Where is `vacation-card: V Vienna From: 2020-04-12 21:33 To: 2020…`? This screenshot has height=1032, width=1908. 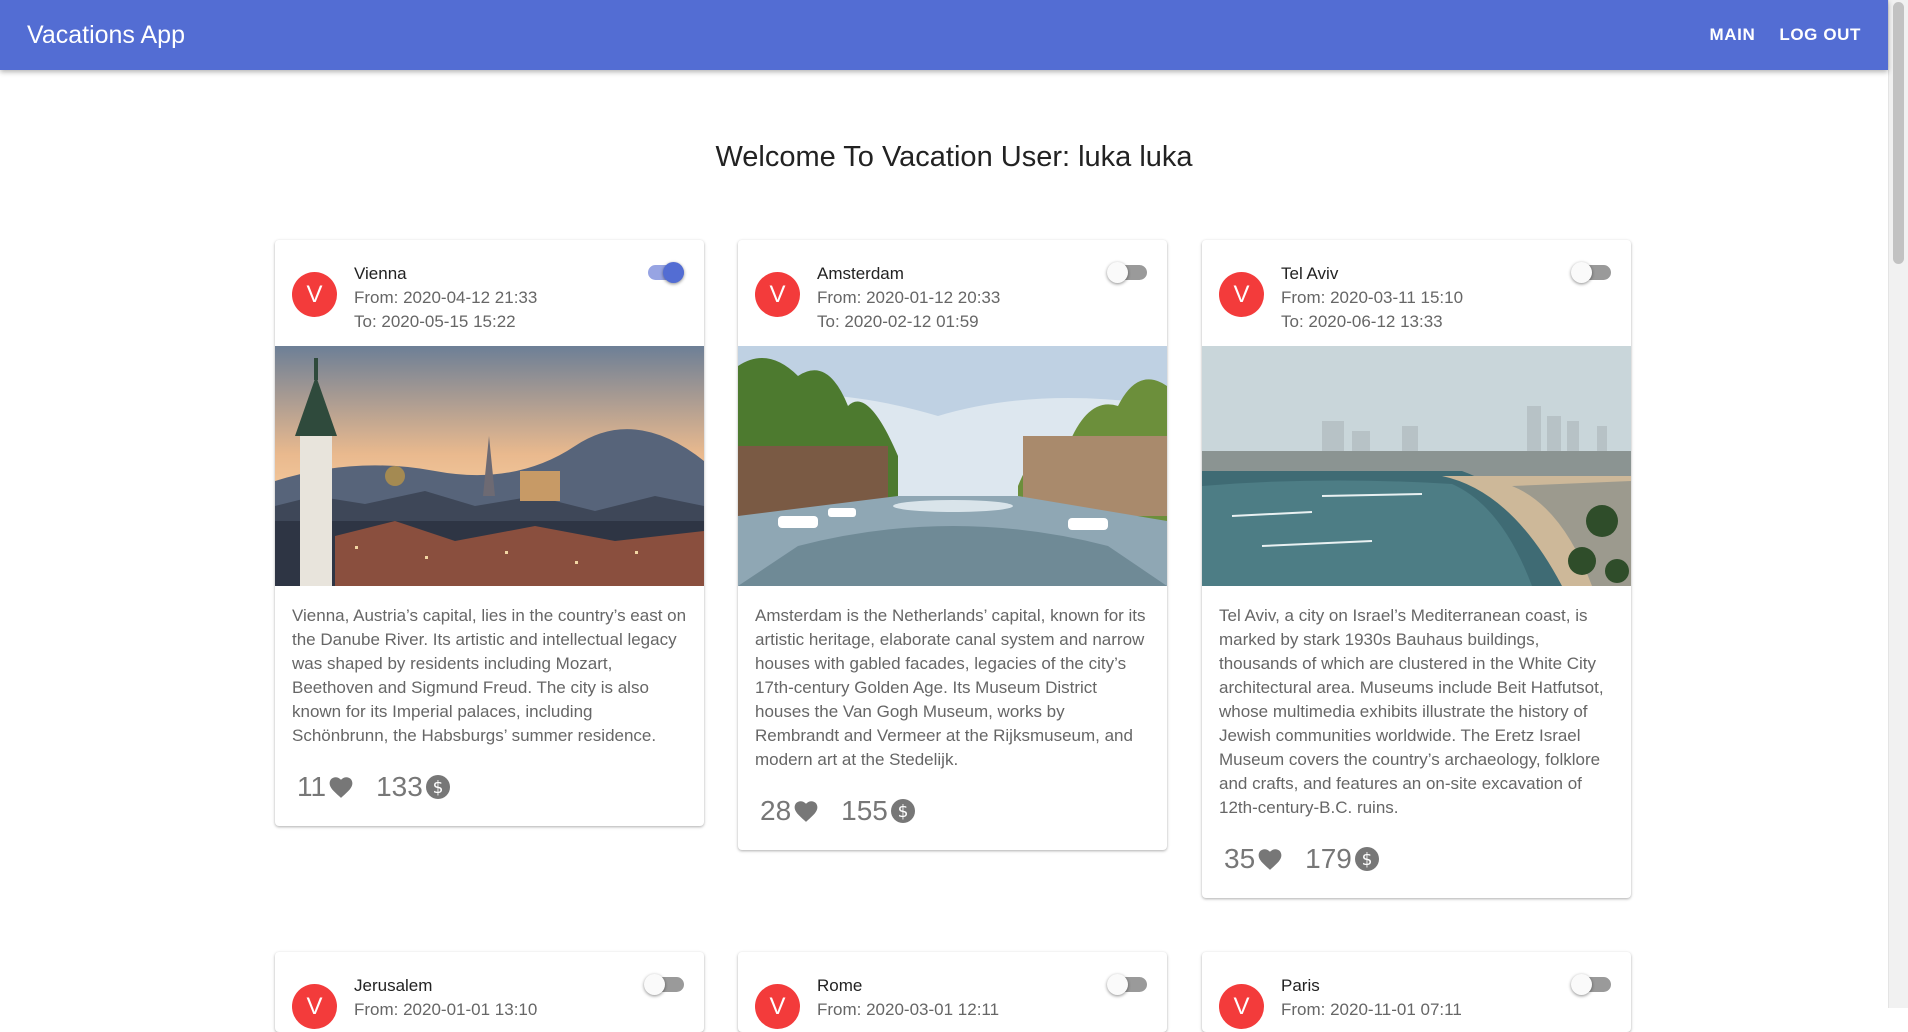
vacation-card: V Vienna From: 2020-04-12 21:33 To: 2020… is located at coordinates (489, 533).